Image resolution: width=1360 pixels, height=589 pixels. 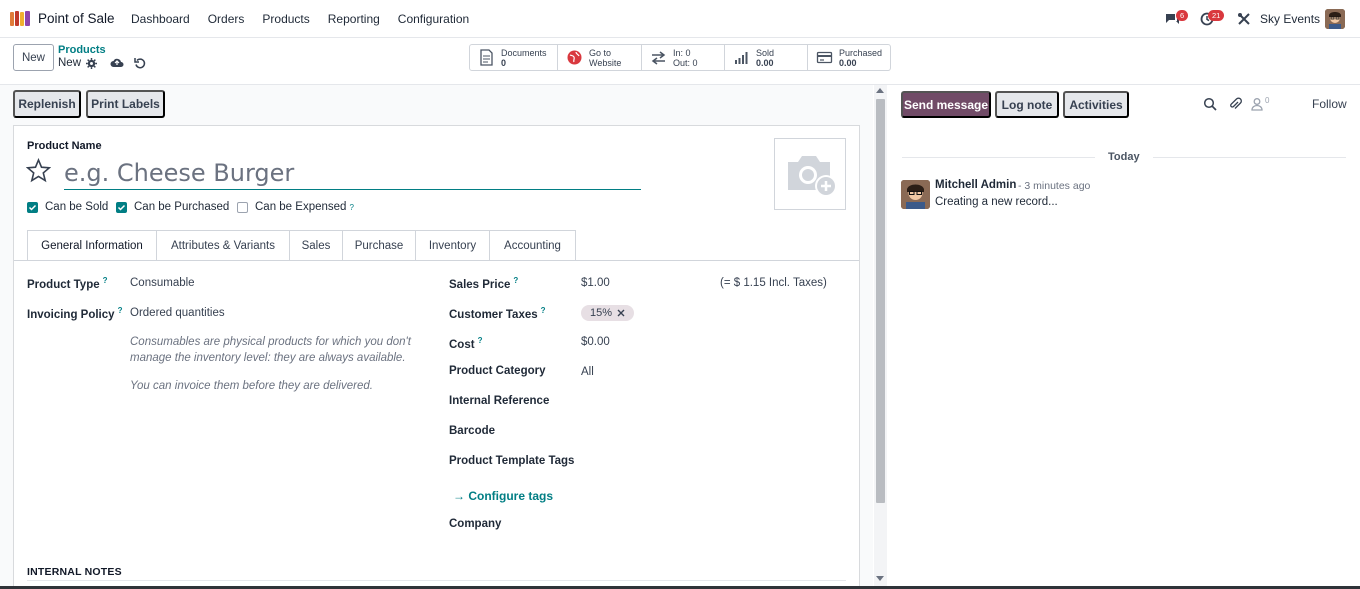 I want to click on product-type-label-text: Product Type, so click(x=63, y=284).